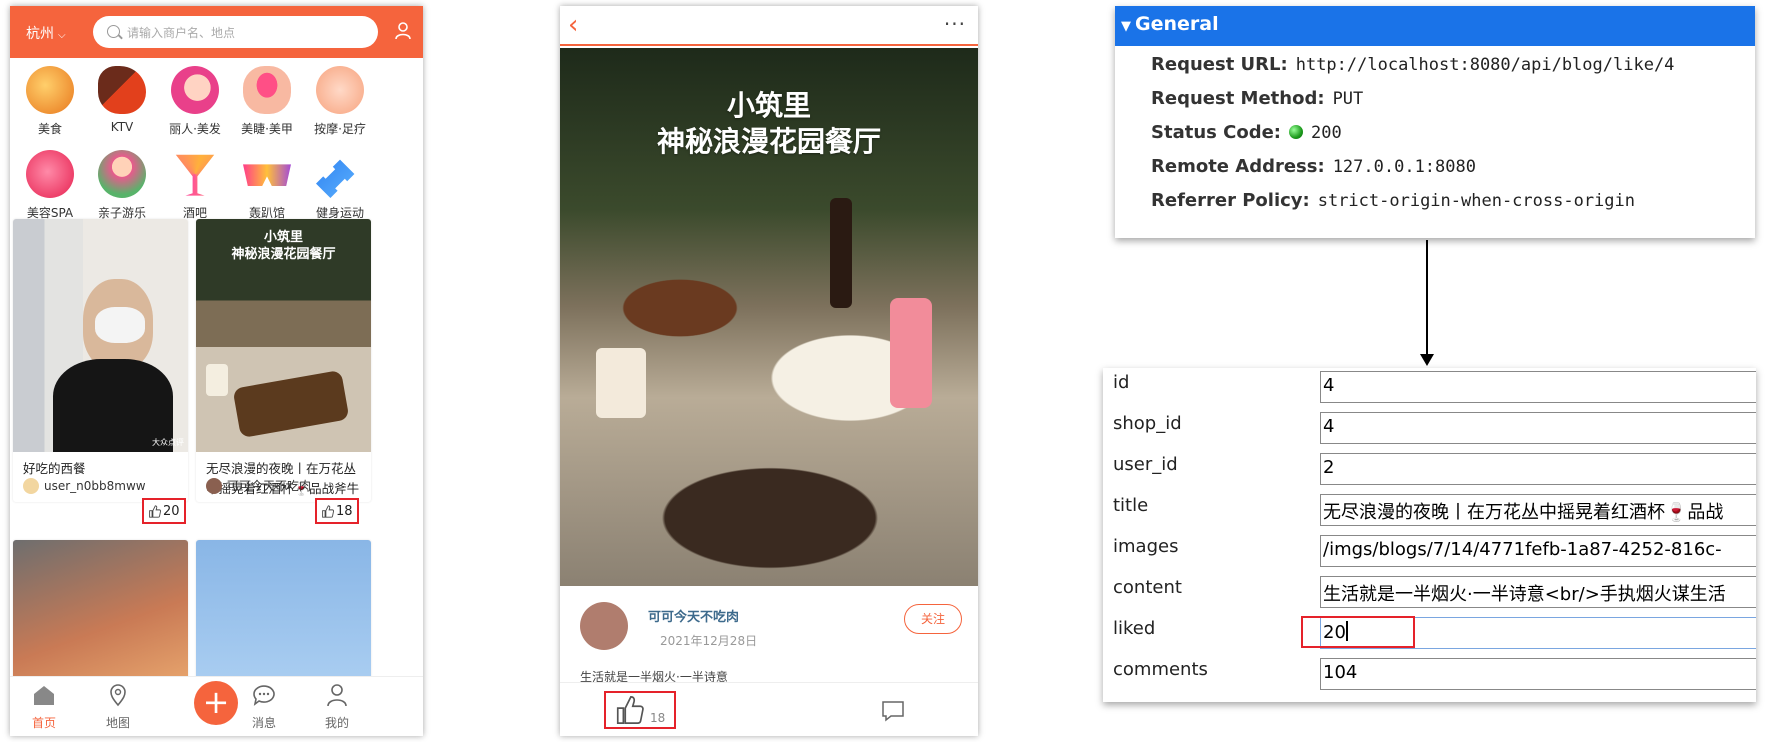  What do you see at coordinates (216, 703) in the screenshot?
I see `add-post-button: +` at bounding box center [216, 703].